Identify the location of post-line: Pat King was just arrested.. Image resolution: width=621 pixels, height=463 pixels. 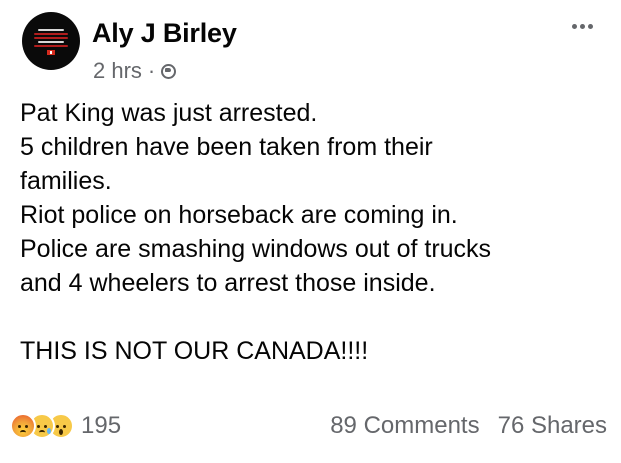
(169, 113).